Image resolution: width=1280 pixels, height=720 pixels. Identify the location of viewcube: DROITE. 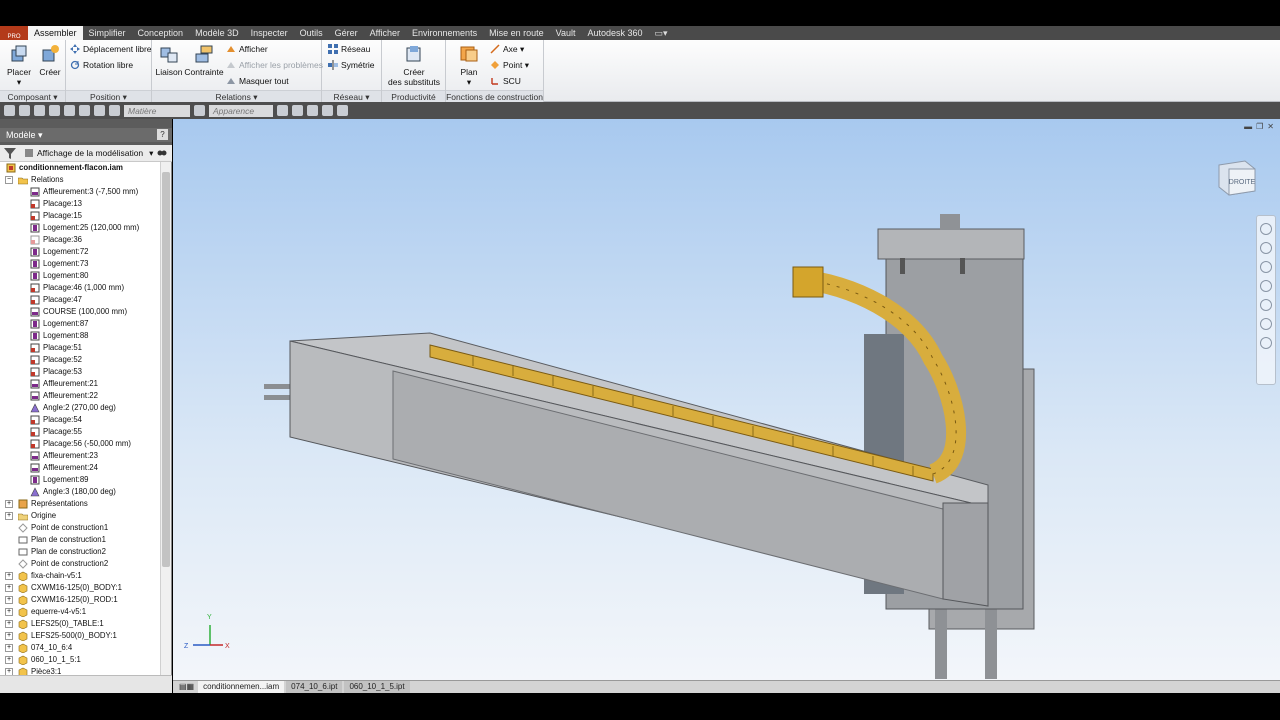
(1236, 178).